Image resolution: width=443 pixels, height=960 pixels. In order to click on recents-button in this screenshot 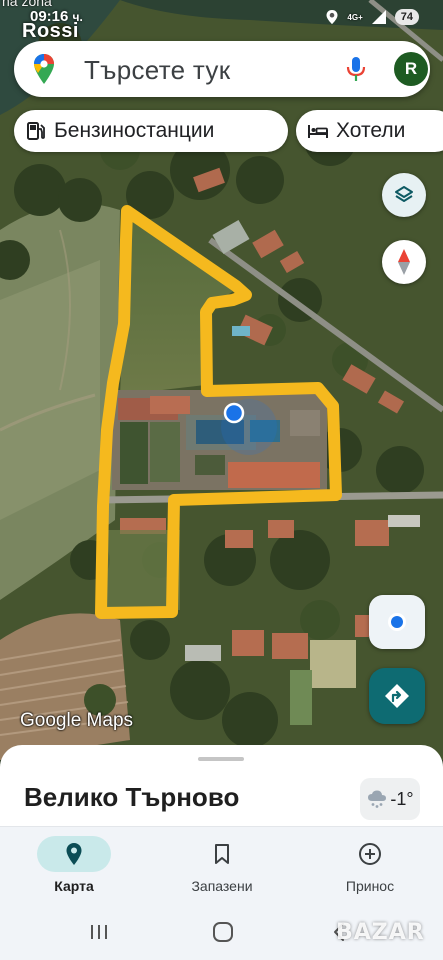, I will do `click(99, 932)`.